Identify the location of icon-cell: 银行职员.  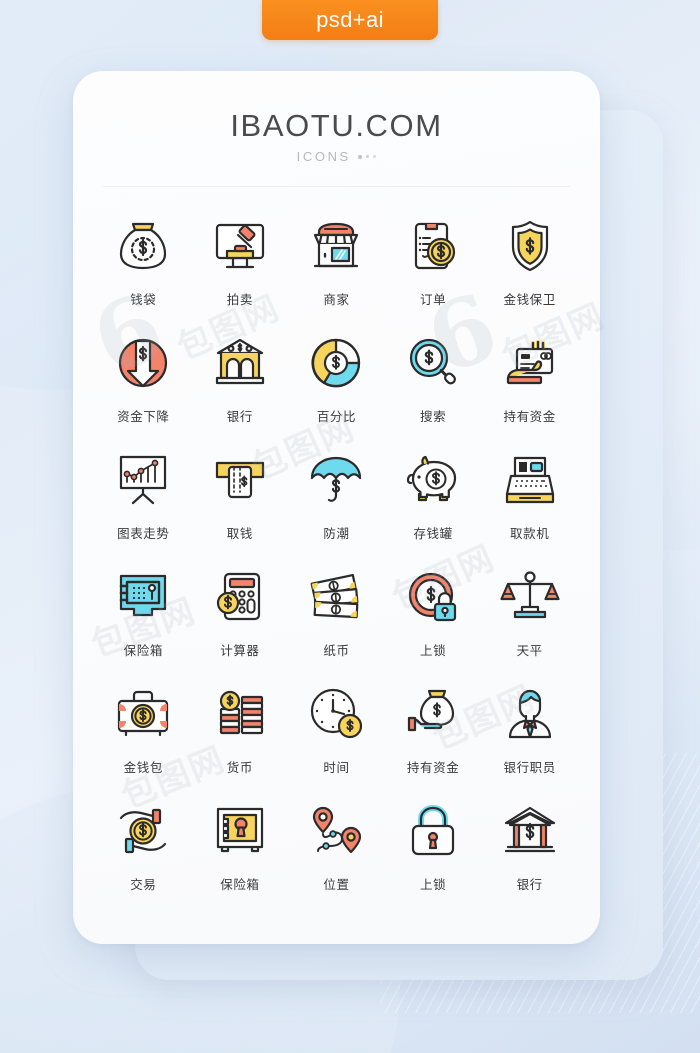
(529, 726).